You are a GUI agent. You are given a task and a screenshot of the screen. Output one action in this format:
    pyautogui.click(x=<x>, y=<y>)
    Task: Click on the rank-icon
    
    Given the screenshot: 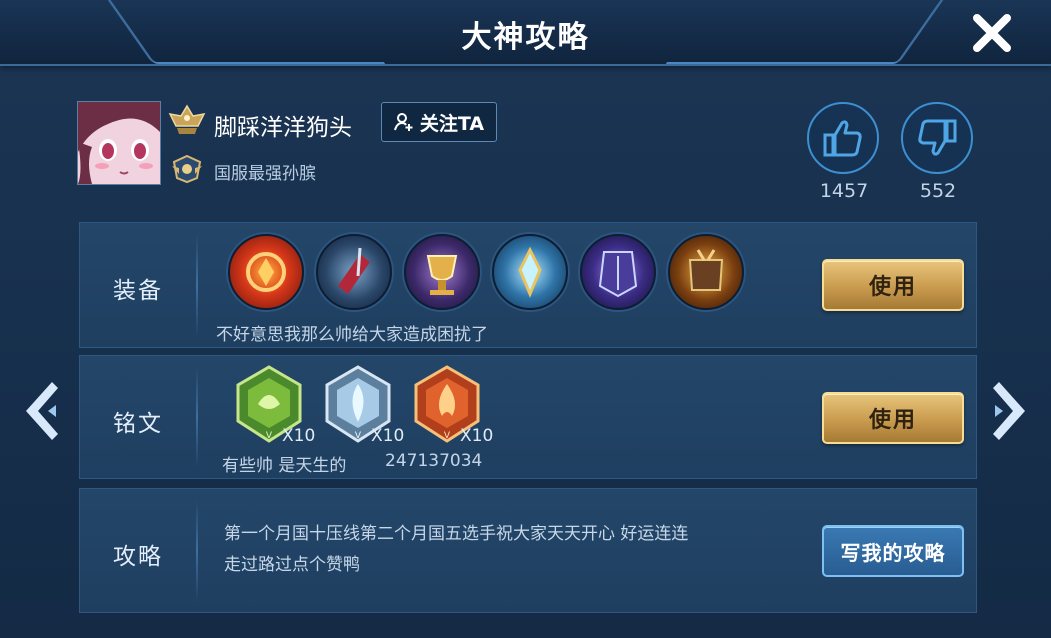 What is the action you would take?
    pyautogui.click(x=187, y=119)
    